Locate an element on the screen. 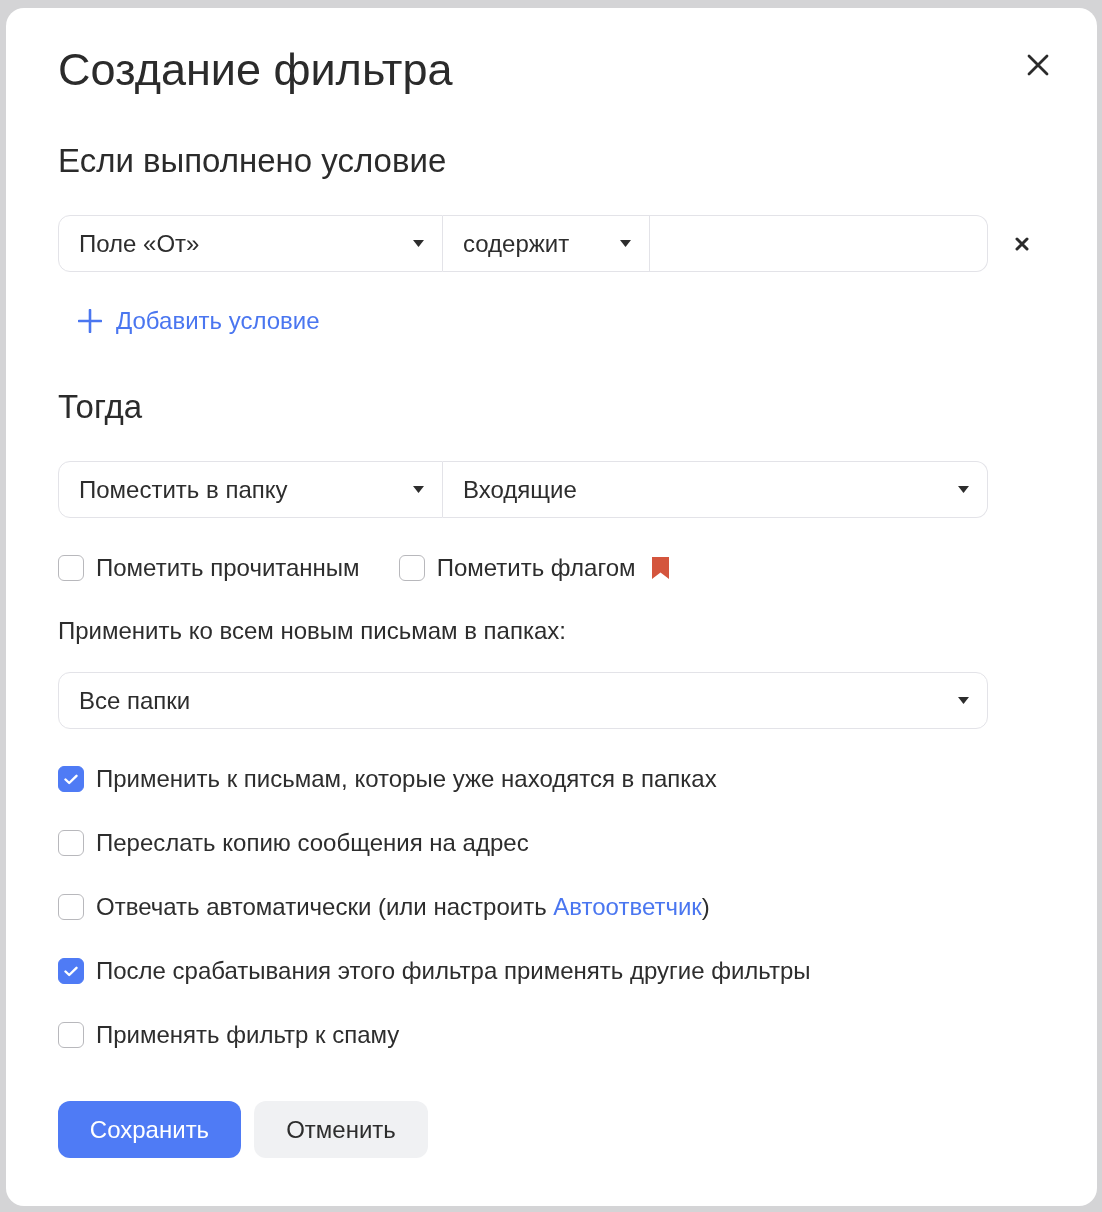  section-heading: Тогда is located at coordinates (101, 407).